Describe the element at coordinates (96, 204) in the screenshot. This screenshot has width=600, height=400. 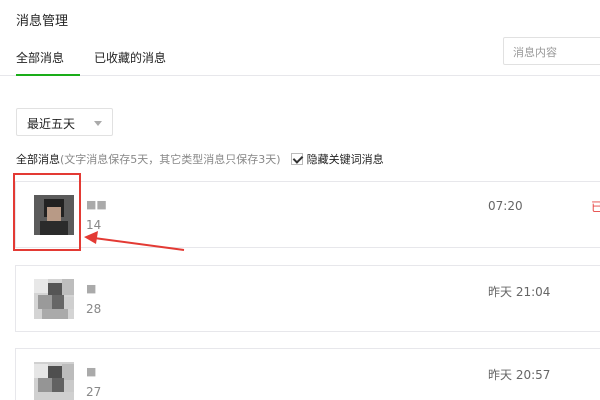
I see `sender-name: ■■` at that location.